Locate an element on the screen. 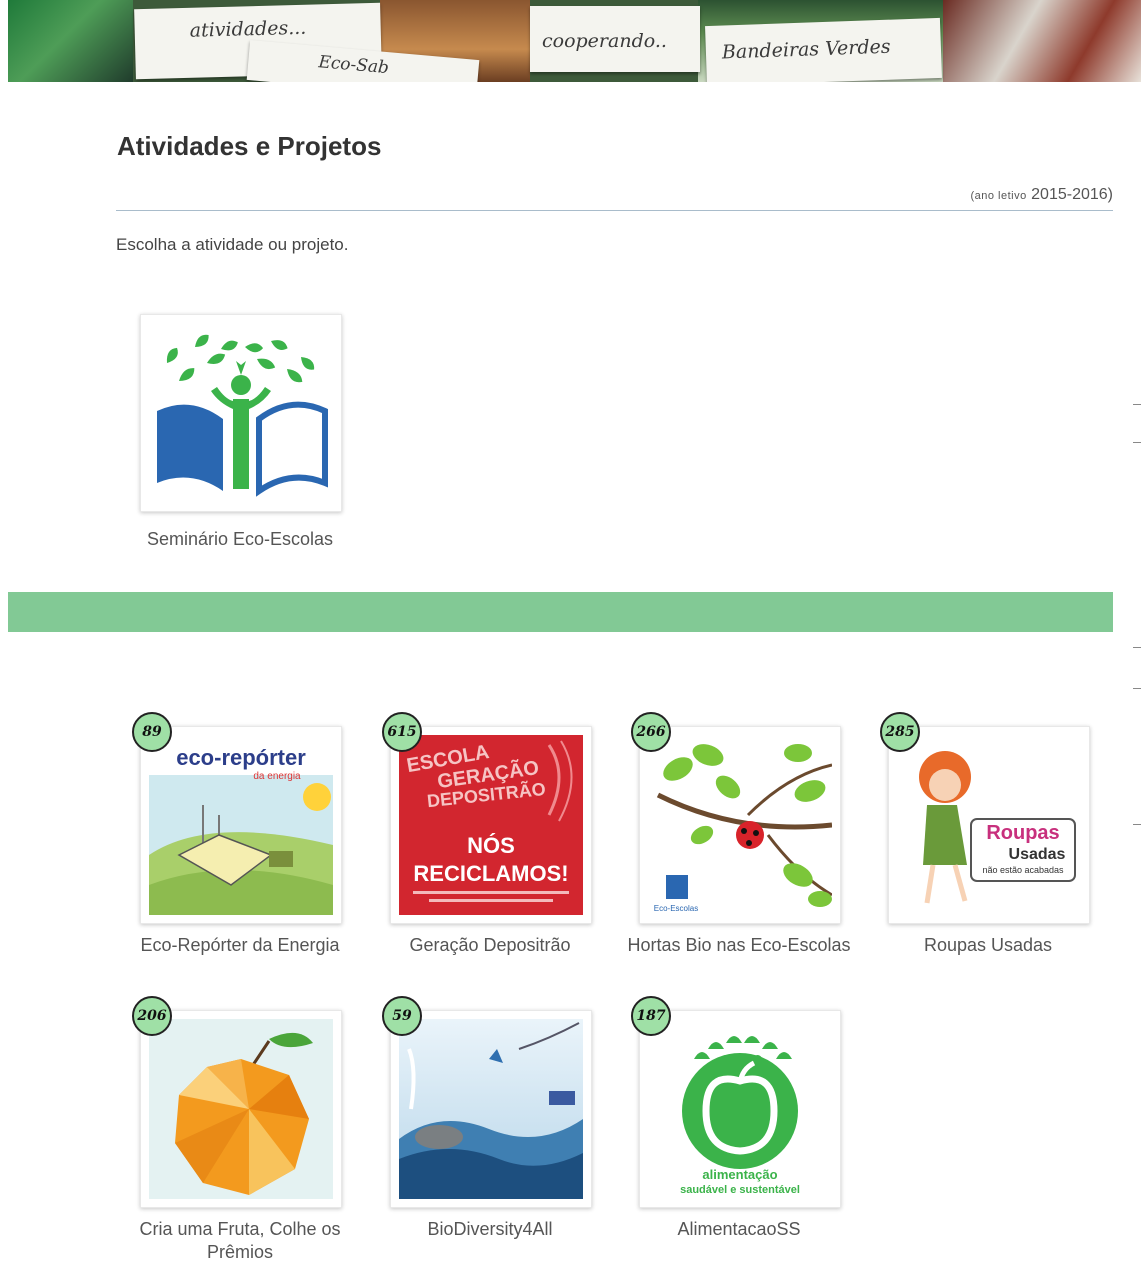 This screenshot has height=1270, width=1141. banner-card-text: Eco-Sab is located at coordinates (353, 65).